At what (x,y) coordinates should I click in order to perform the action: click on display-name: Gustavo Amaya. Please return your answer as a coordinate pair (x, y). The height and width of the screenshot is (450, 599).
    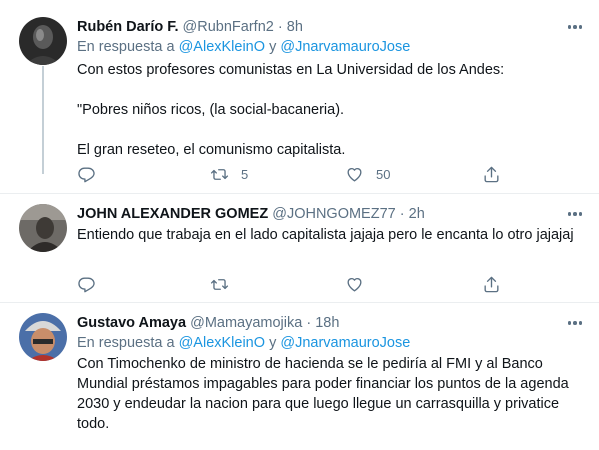
    Looking at the image, I should click on (131, 323).